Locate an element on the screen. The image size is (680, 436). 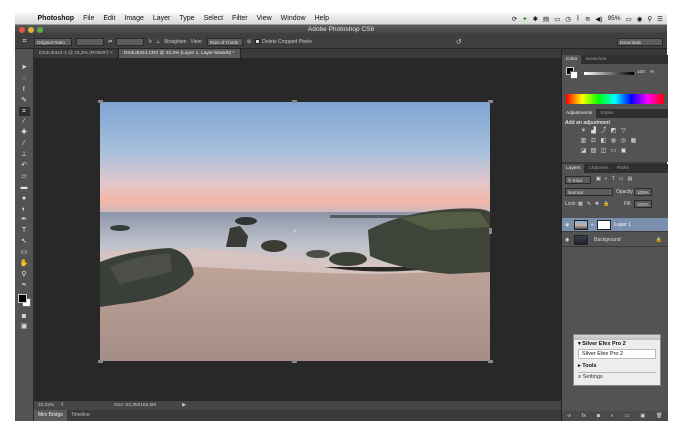
spotlight-icon: ⚲ is located at coordinates (649, 19).